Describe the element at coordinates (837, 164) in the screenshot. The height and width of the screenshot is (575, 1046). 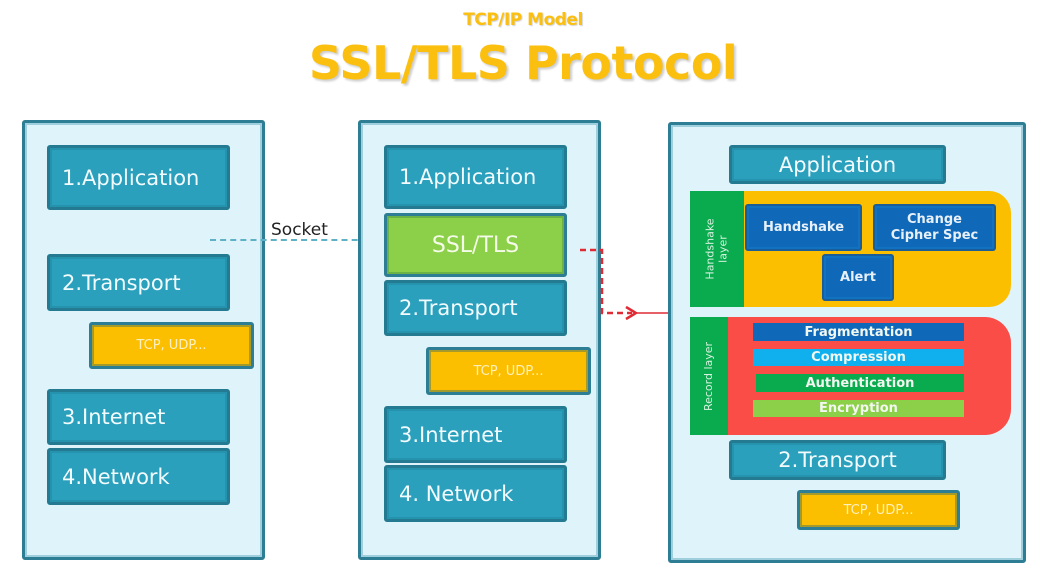
I see `right-application-layer: Application` at that location.